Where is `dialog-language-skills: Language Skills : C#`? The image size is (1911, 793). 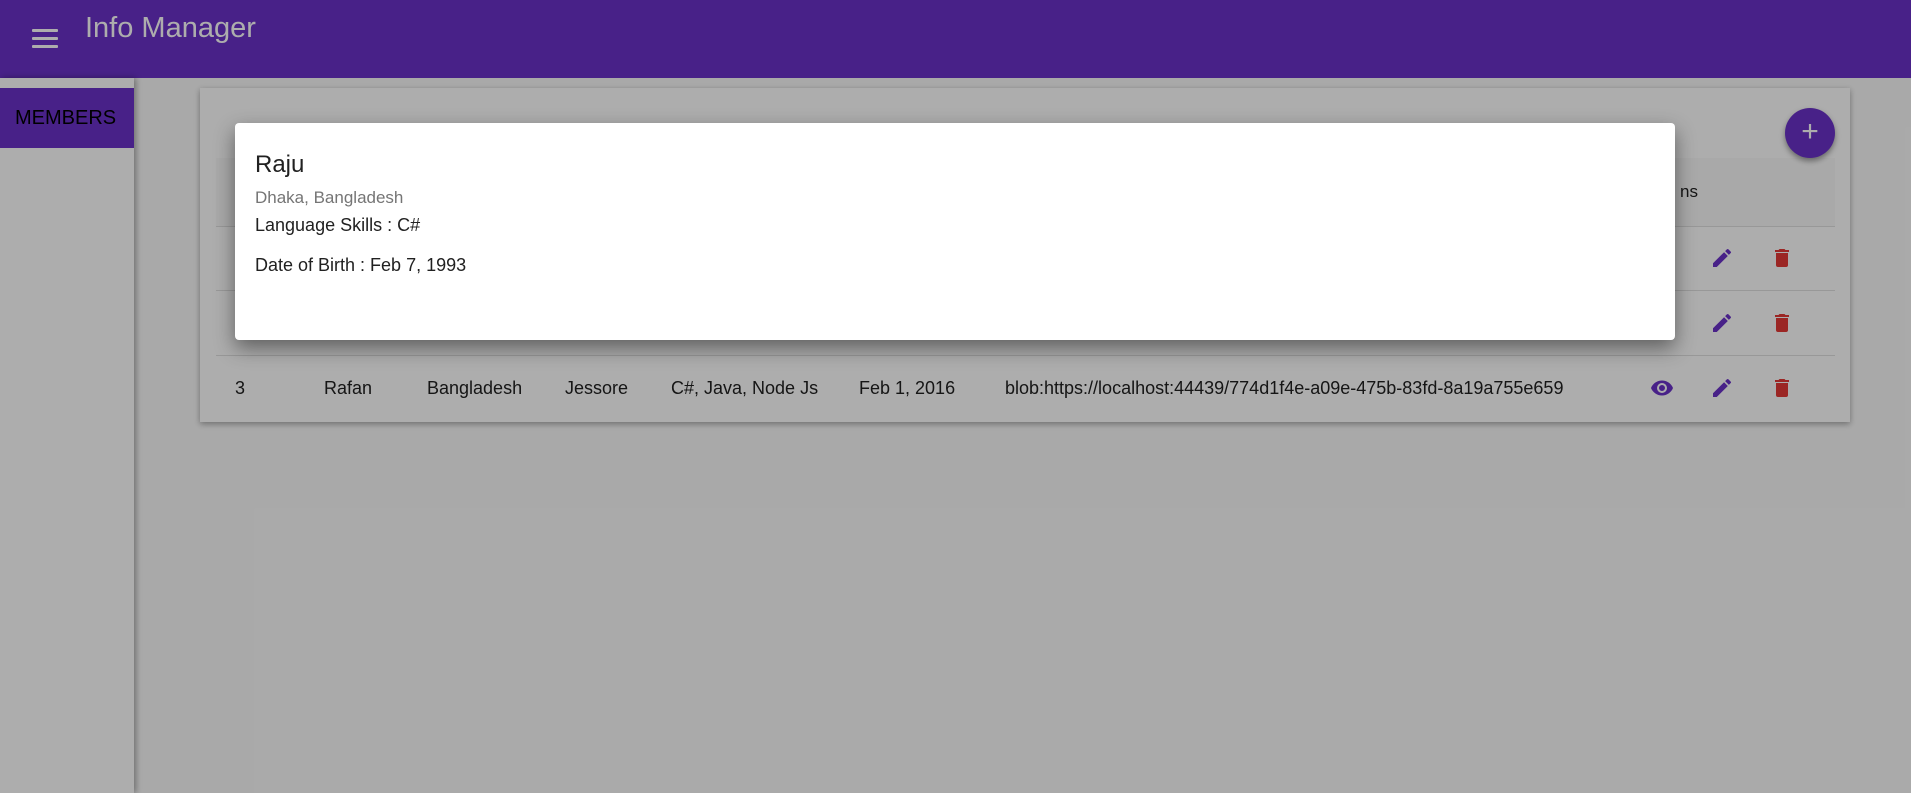 dialog-language-skills: Language Skills : C# is located at coordinates (338, 225).